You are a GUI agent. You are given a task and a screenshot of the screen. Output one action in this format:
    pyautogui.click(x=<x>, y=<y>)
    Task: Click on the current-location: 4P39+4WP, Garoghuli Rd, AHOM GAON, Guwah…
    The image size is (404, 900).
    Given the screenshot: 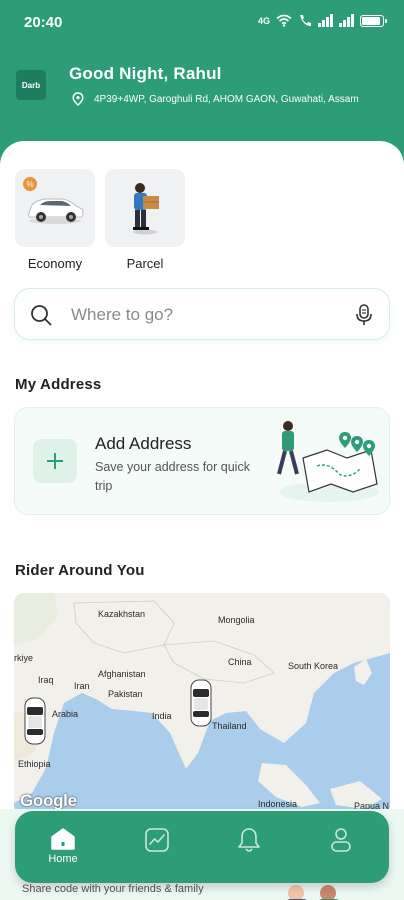 What is the action you would take?
    pyautogui.click(x=236, y=99)
    